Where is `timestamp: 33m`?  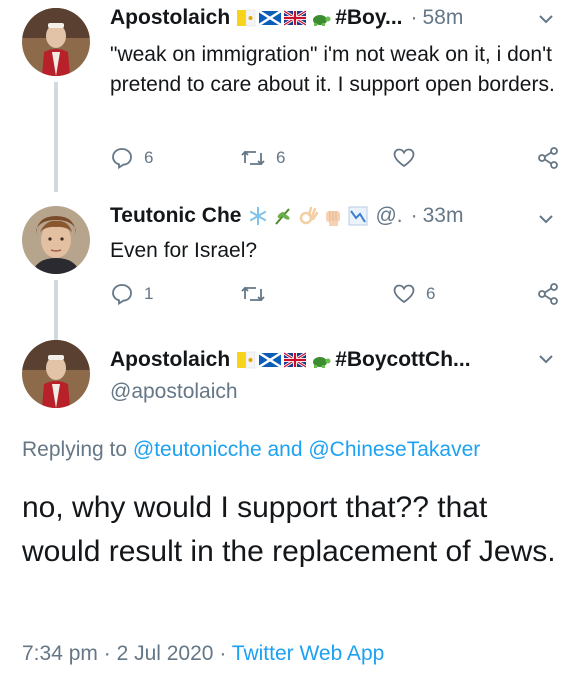
timestamp: 33m is located at coordinates (443, 216).